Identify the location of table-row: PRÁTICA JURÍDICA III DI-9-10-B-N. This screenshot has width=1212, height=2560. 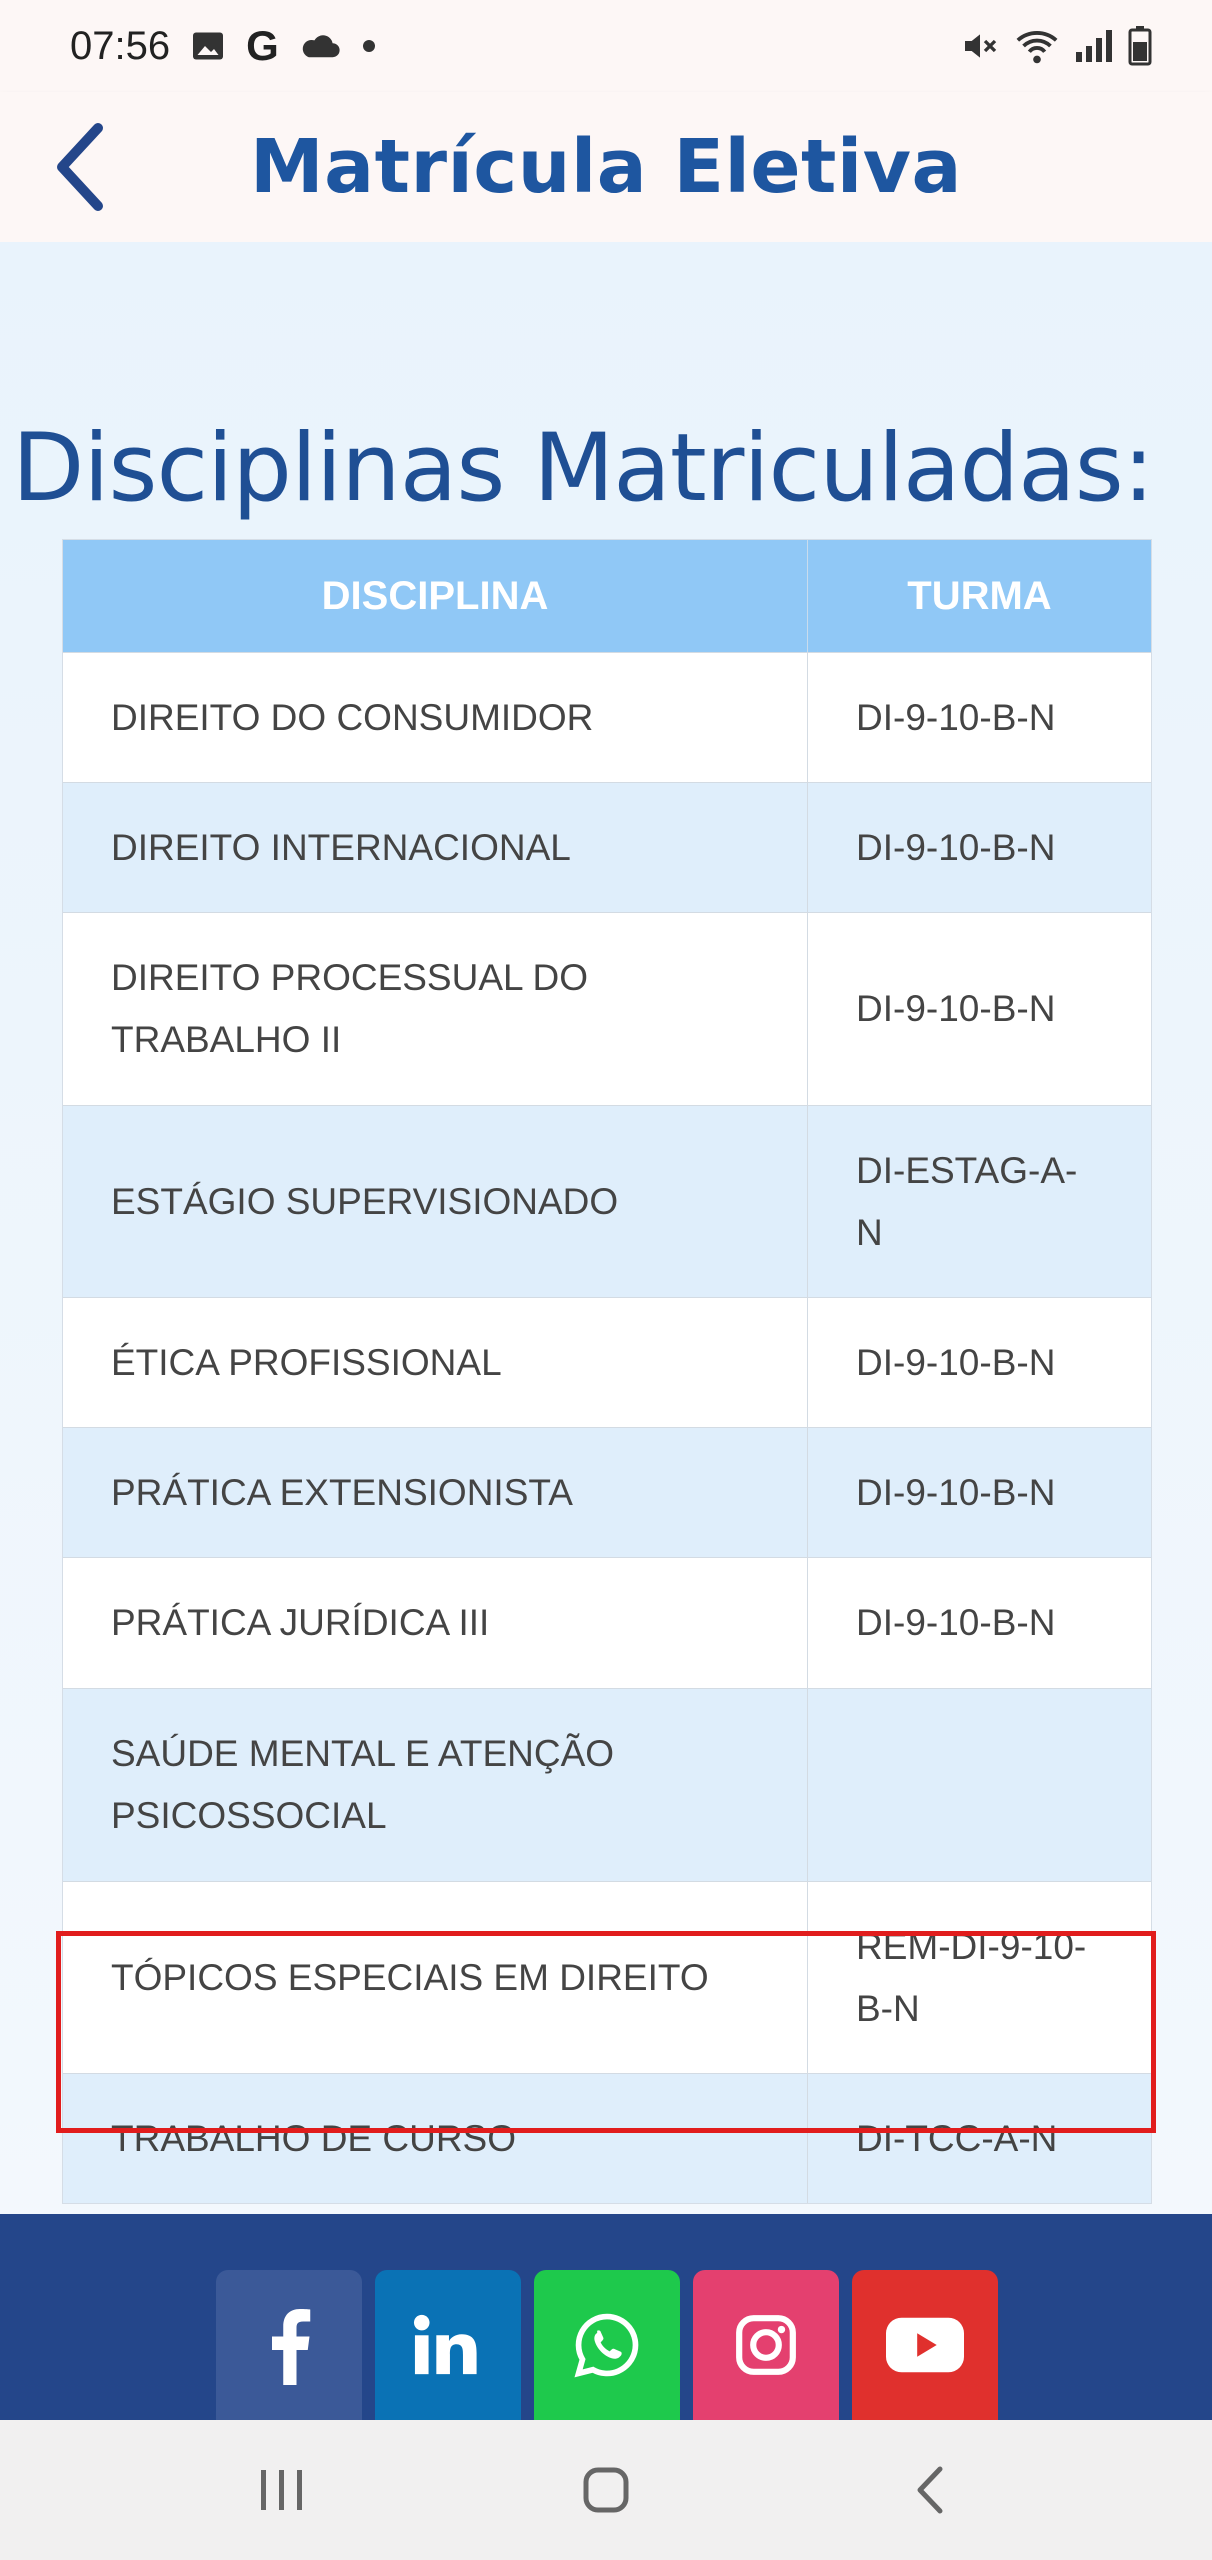
(607, 1622).